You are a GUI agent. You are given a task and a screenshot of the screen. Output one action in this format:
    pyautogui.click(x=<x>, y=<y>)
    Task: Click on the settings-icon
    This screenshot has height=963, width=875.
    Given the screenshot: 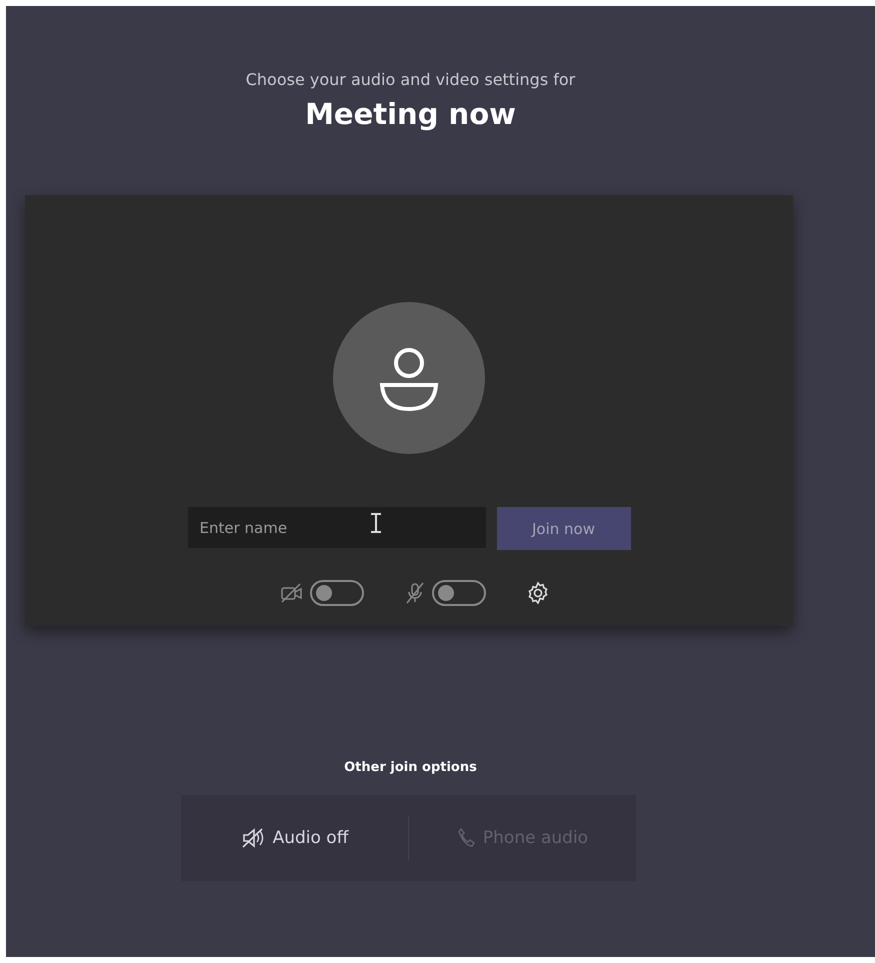 What is the action you would take?
    pyautogui.click(x=538, y=593)
    